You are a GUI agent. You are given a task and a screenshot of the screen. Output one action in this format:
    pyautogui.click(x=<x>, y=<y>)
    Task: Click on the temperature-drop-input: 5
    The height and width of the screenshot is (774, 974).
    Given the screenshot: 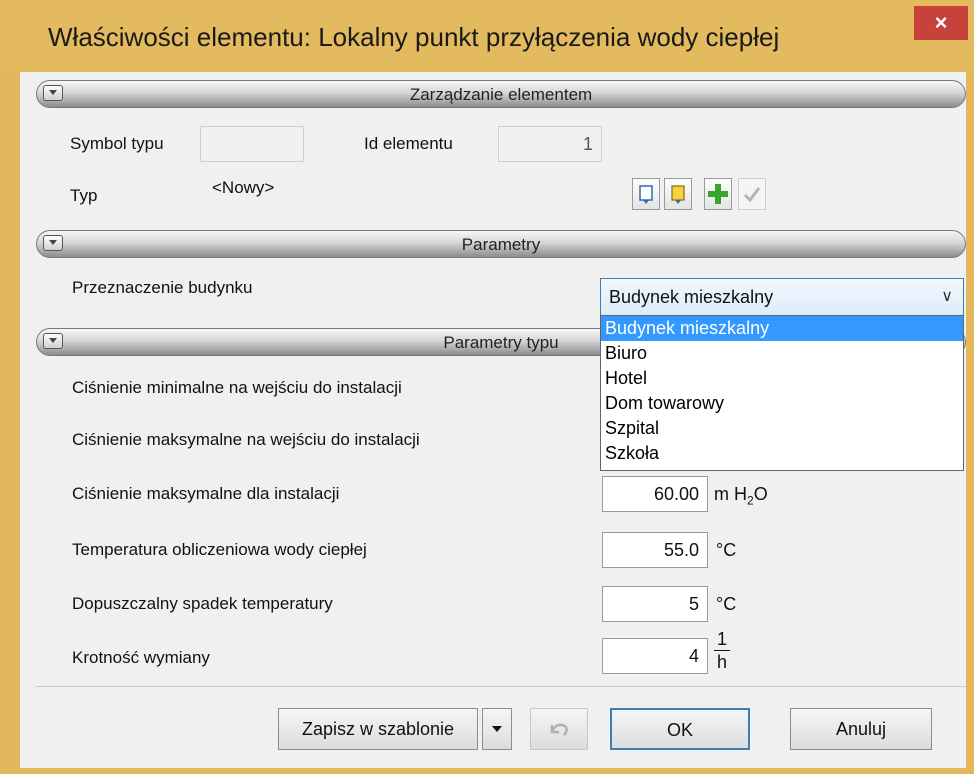 What is the action you would take?
    pyautogui.click(x=655, y=604)
    